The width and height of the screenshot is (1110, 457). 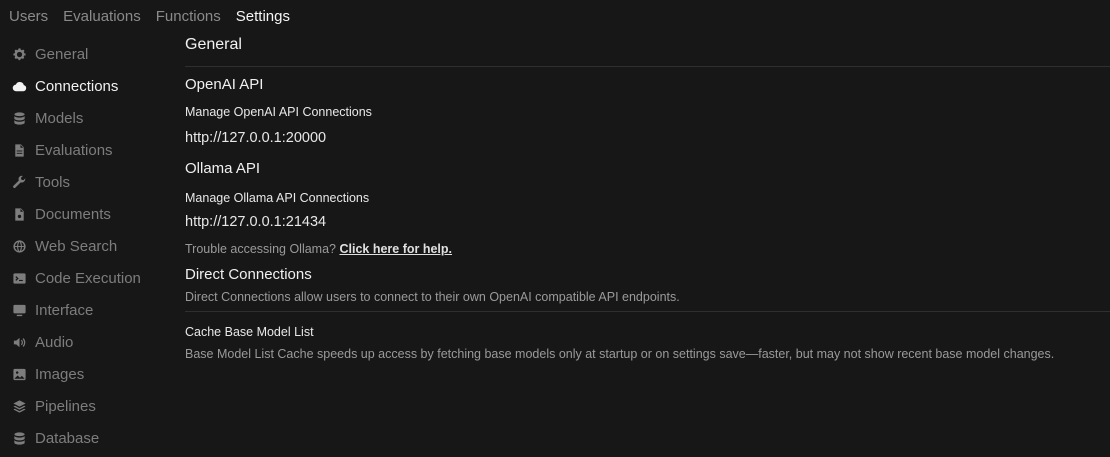 I want to click on sidebar-item-label: Evaluations, so click(x=74, y=150).